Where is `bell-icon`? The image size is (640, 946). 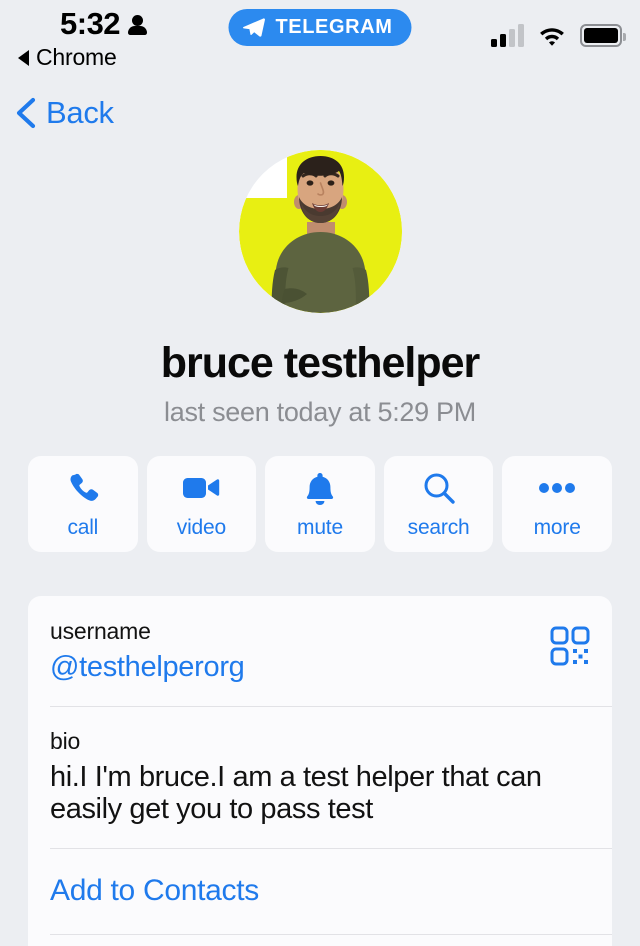
bell-icon is located at coordinates (320, 488).